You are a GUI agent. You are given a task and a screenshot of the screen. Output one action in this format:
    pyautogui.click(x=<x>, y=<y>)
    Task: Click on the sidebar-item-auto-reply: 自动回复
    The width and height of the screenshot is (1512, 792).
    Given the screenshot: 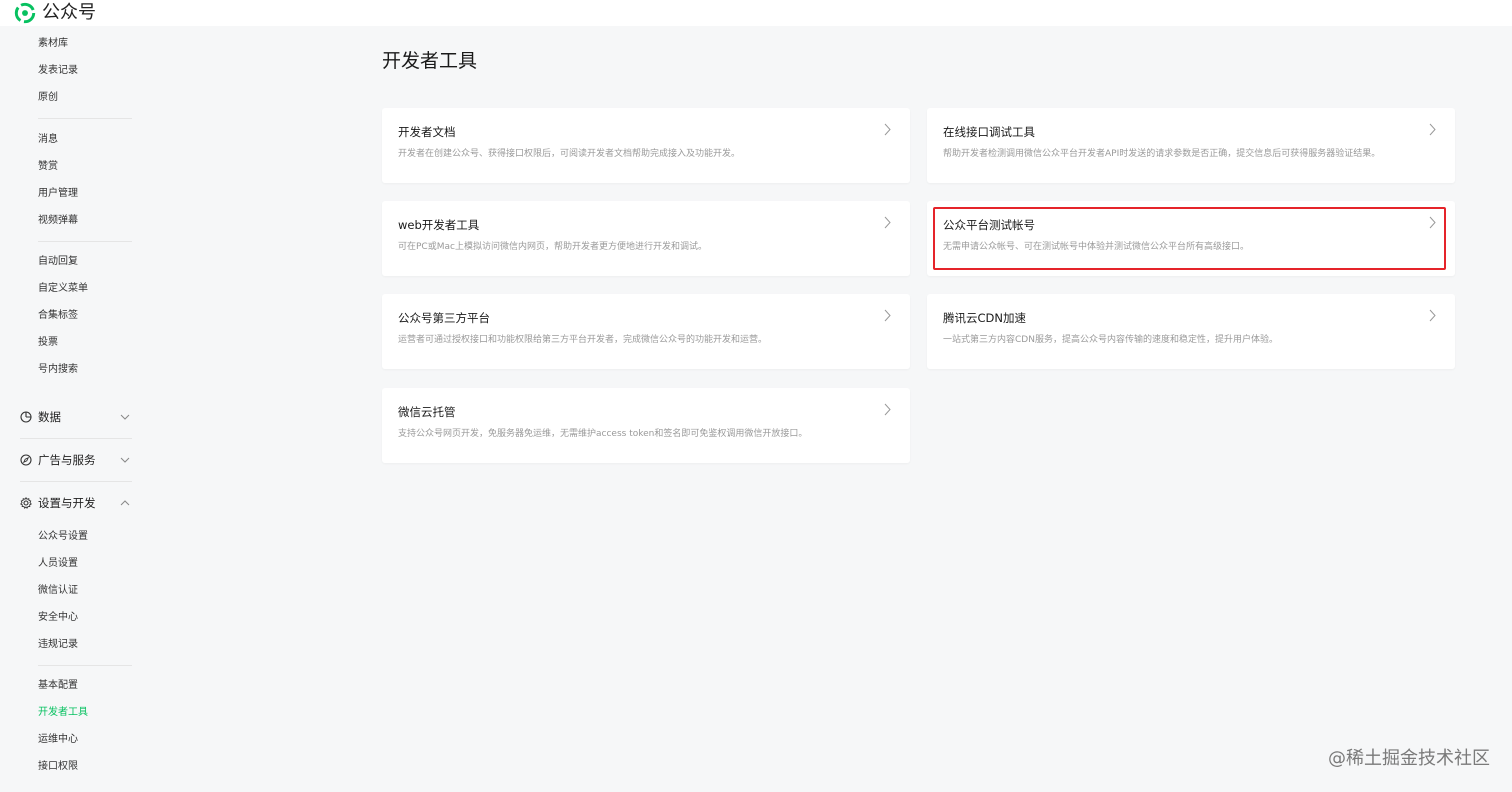 What is the action you would take?
    pyautogui.click(x=58, y=262)
    